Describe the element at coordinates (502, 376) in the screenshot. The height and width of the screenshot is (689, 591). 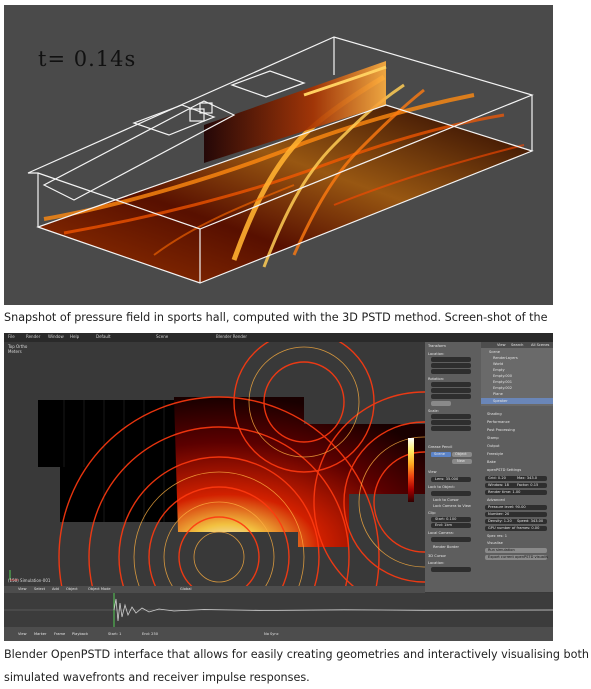
I see `outliner-item: Empty.000` at that location.